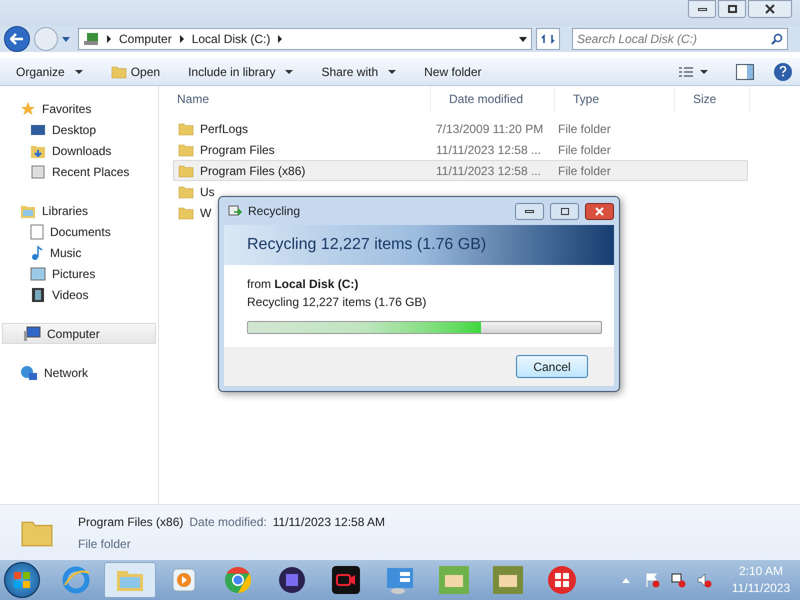 This screenshot has width=800, height=600. Describe the element at coordinates (131, 522) in the screenshot. I see `selected-item-name: Program Files (x86)` at that location.